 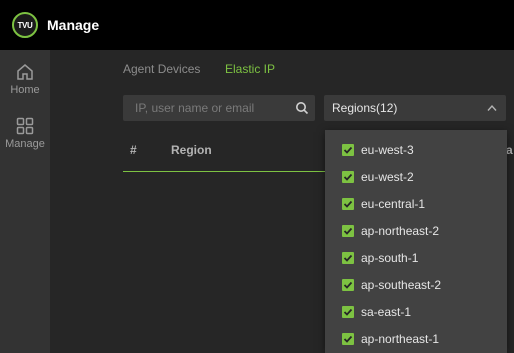 I want to click on region-option-eu-west-3: eu-west-3, so click(x=416, y=150).